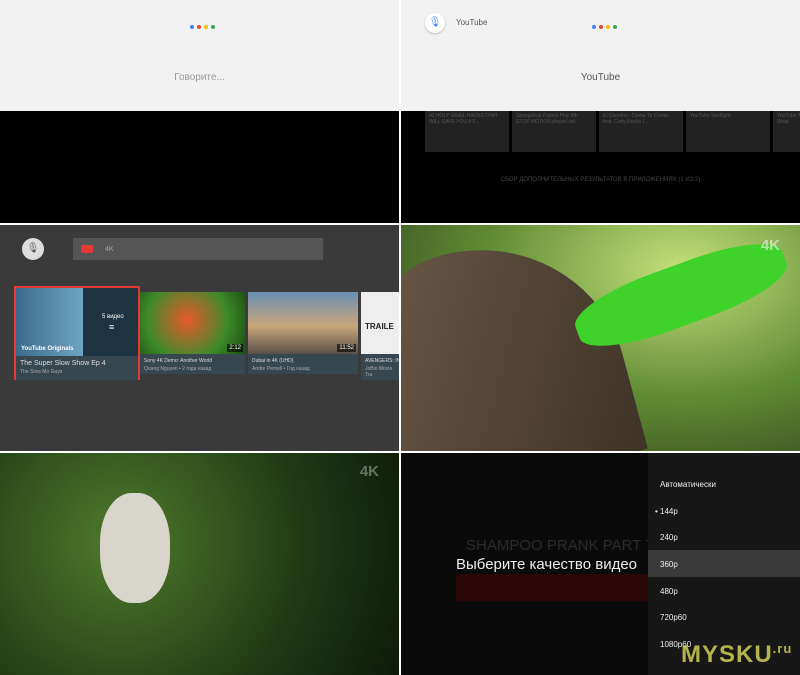 This screenshot has height=675, width=800. I want to click on youtube-icon, so click(87, 249).